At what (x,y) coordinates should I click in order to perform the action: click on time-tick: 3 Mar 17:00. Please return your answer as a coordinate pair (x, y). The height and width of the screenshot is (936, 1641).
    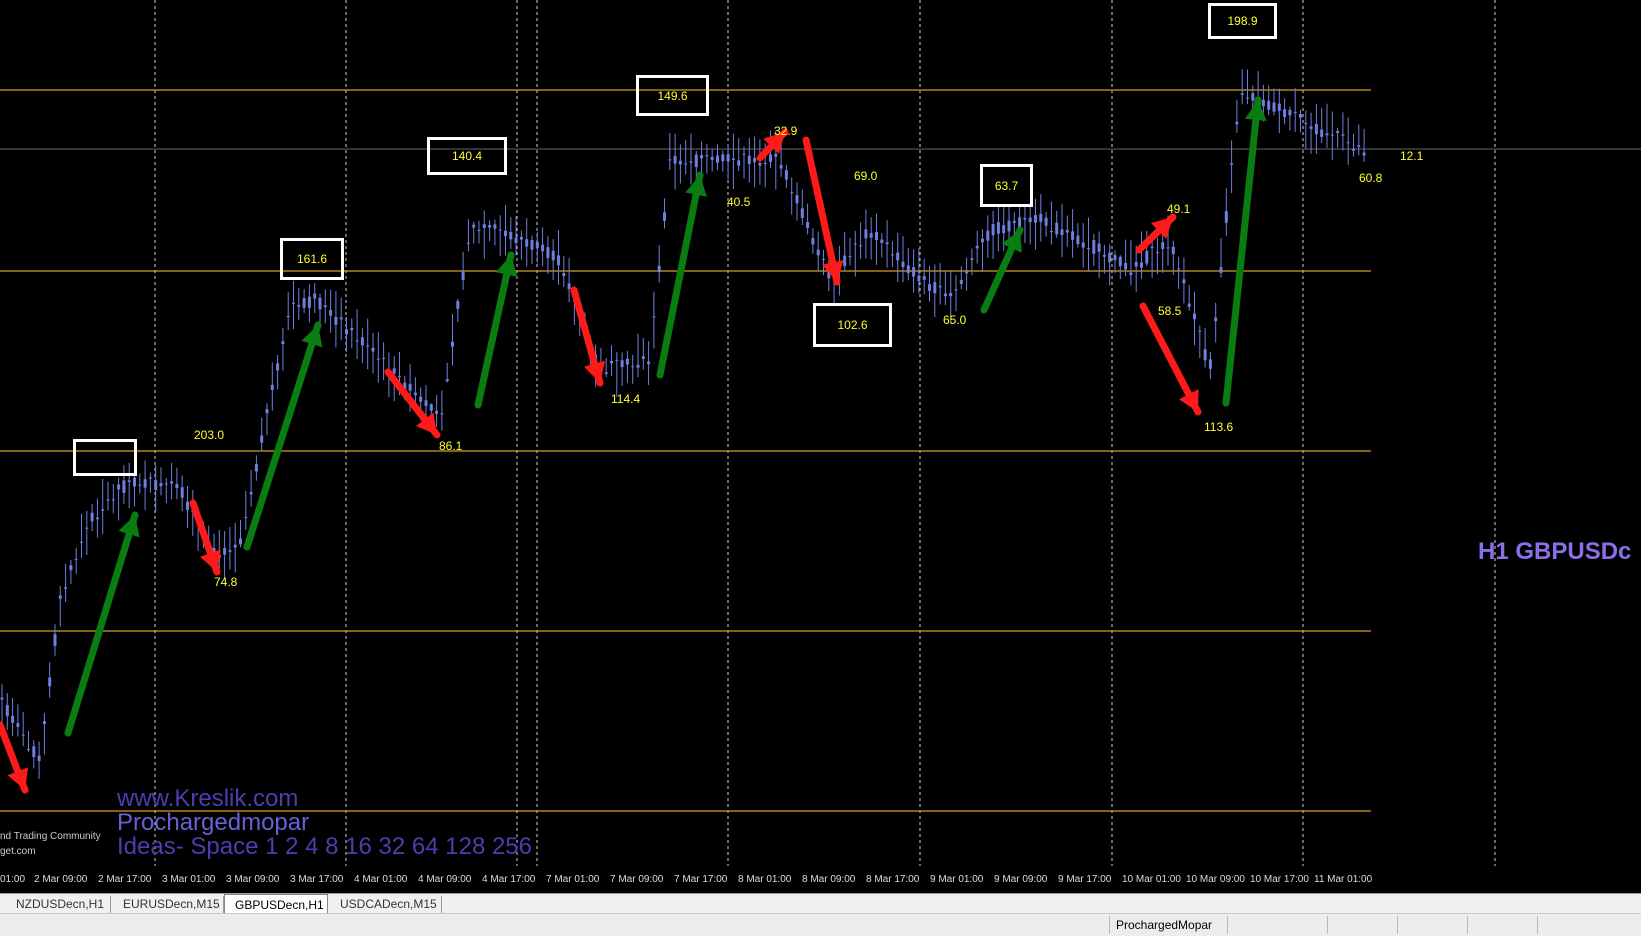
    Looking at the image, I should click on (317, 879).